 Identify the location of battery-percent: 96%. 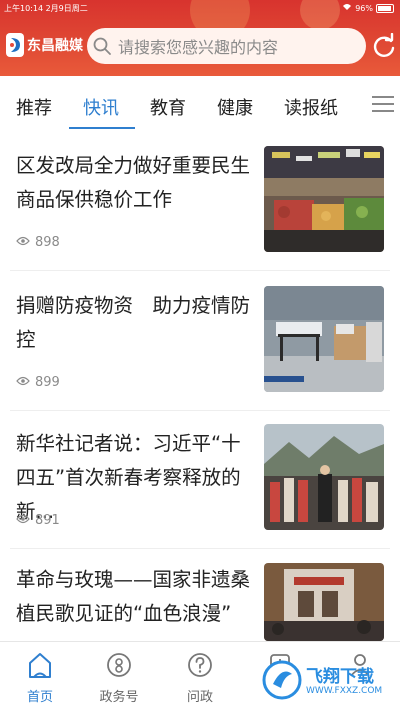
(364, 8).